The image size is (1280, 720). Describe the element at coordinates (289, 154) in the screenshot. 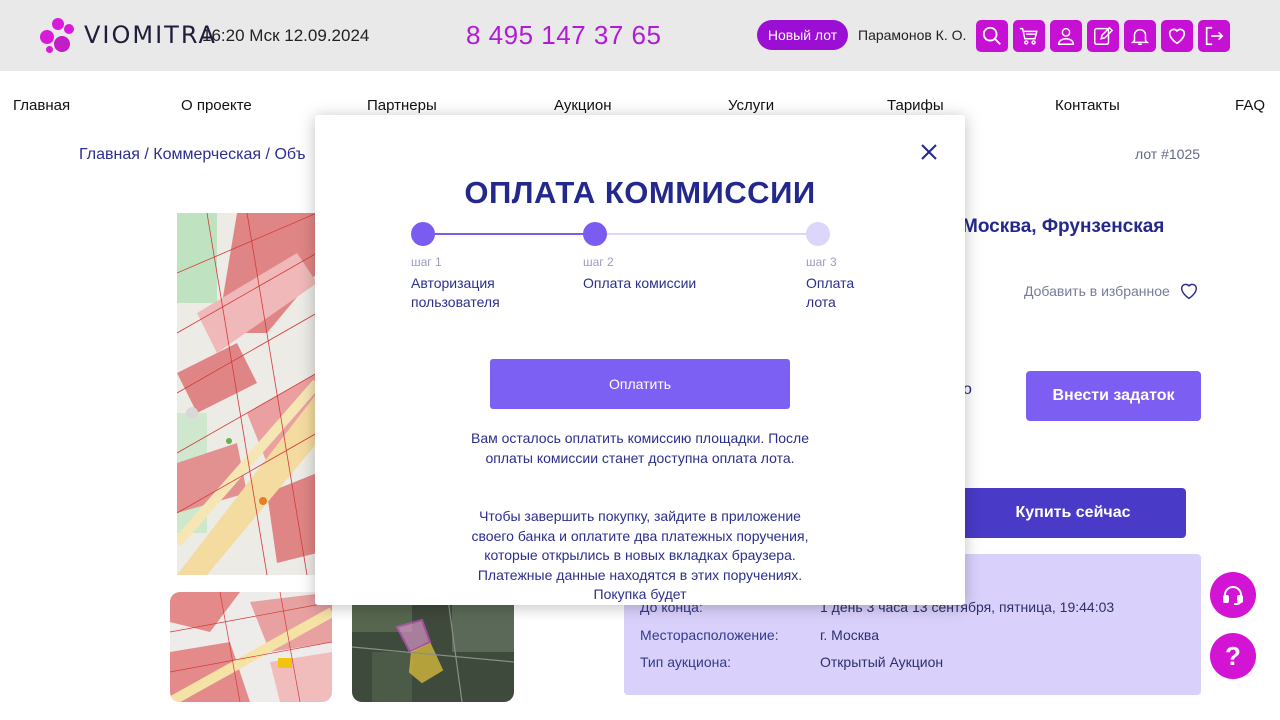

I see `breadcrumb-item-object: Объ` at that location.